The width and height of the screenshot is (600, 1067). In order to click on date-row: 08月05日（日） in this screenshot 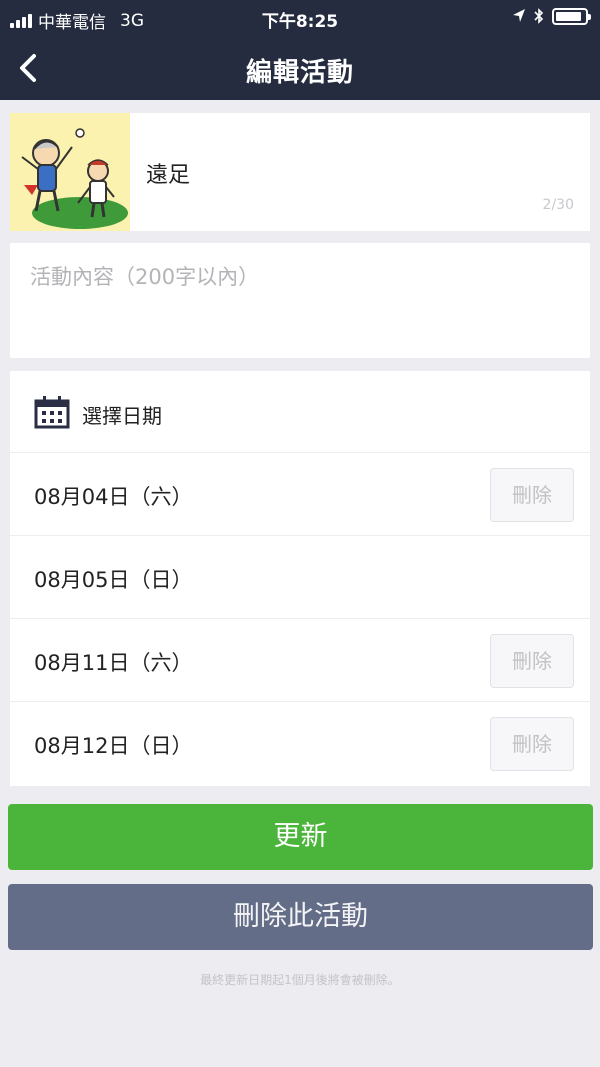, I will do `click(300, 577)`.